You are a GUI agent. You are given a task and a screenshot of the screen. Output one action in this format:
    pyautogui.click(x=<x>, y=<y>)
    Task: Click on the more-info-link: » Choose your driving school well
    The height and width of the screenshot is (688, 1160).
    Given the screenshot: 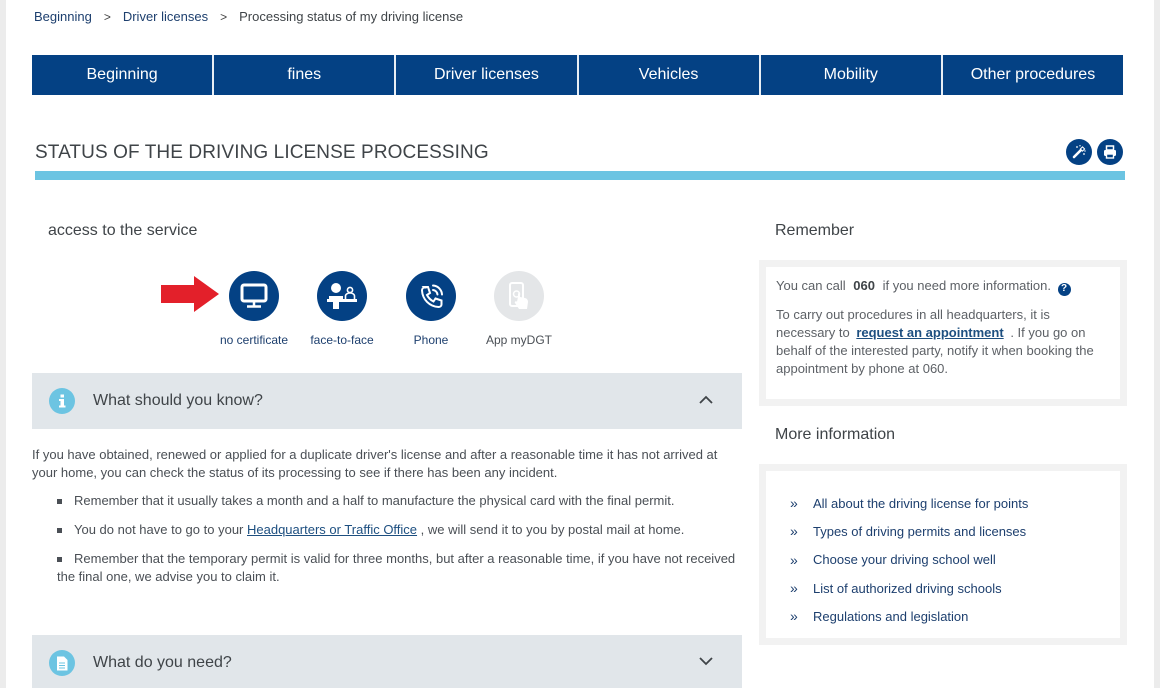 What is the action you would take?
    pyautogui.click(x=955, y=560)
    